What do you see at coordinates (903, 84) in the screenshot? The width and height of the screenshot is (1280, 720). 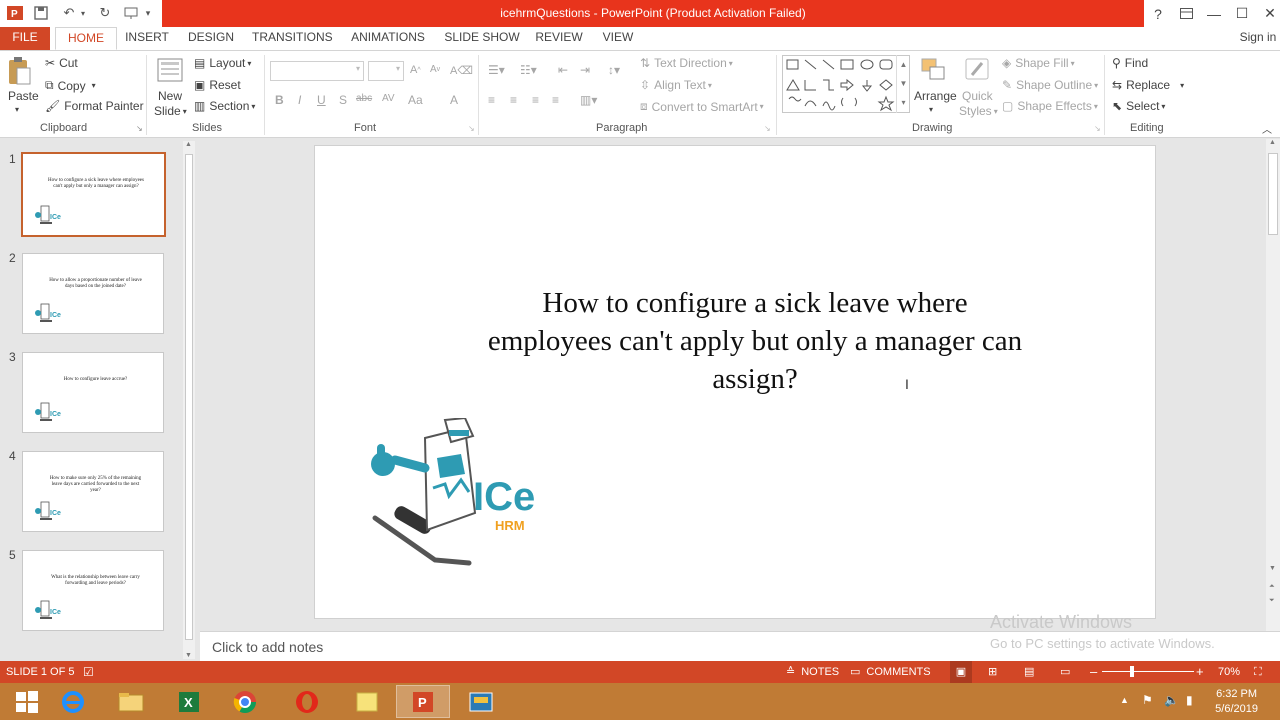 I see `shapes-gallery-scroll: ▲ ▼ ▾` at bounding box center [903, 84].